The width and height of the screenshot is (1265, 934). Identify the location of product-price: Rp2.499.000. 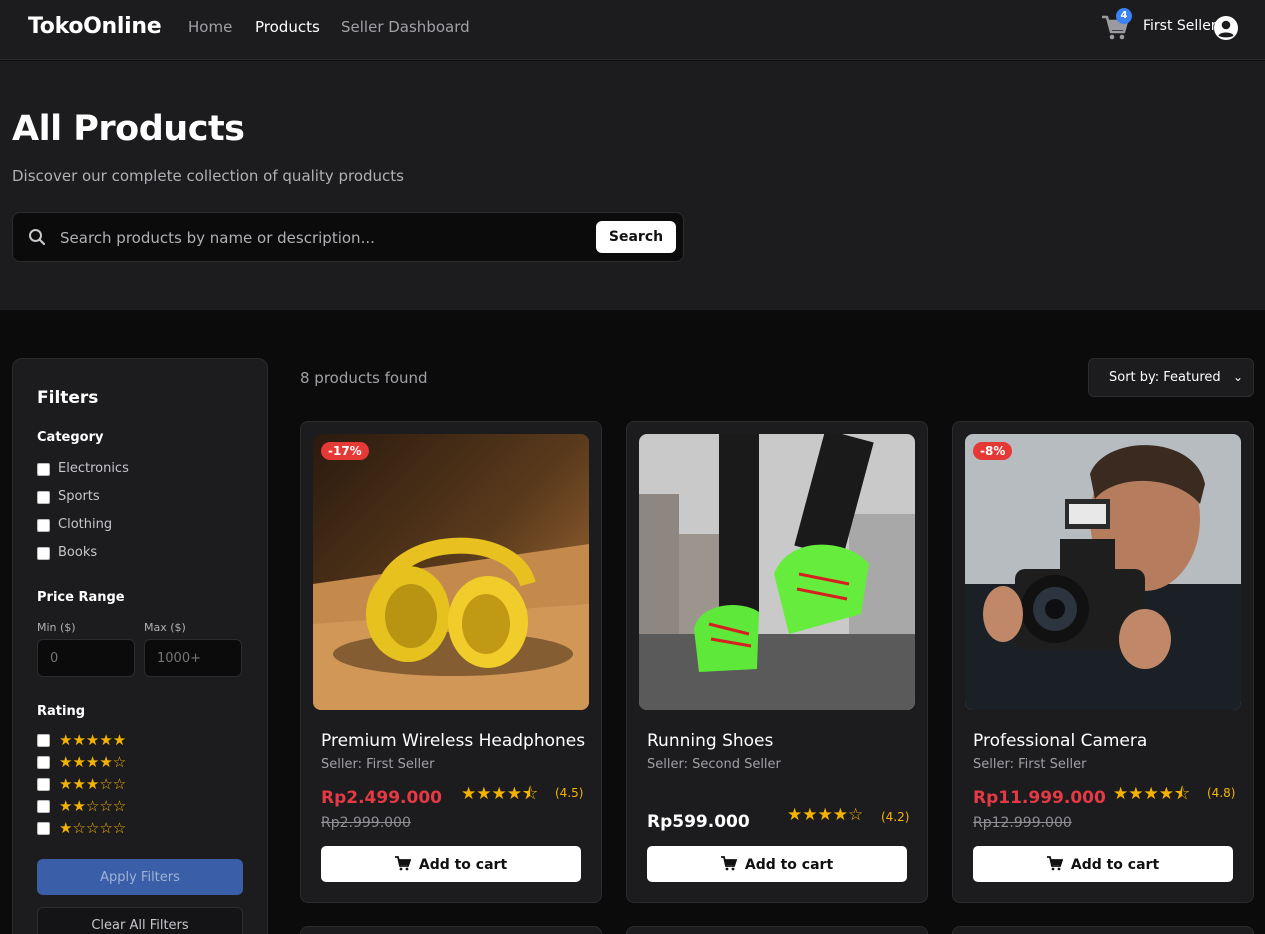
(381, 798).